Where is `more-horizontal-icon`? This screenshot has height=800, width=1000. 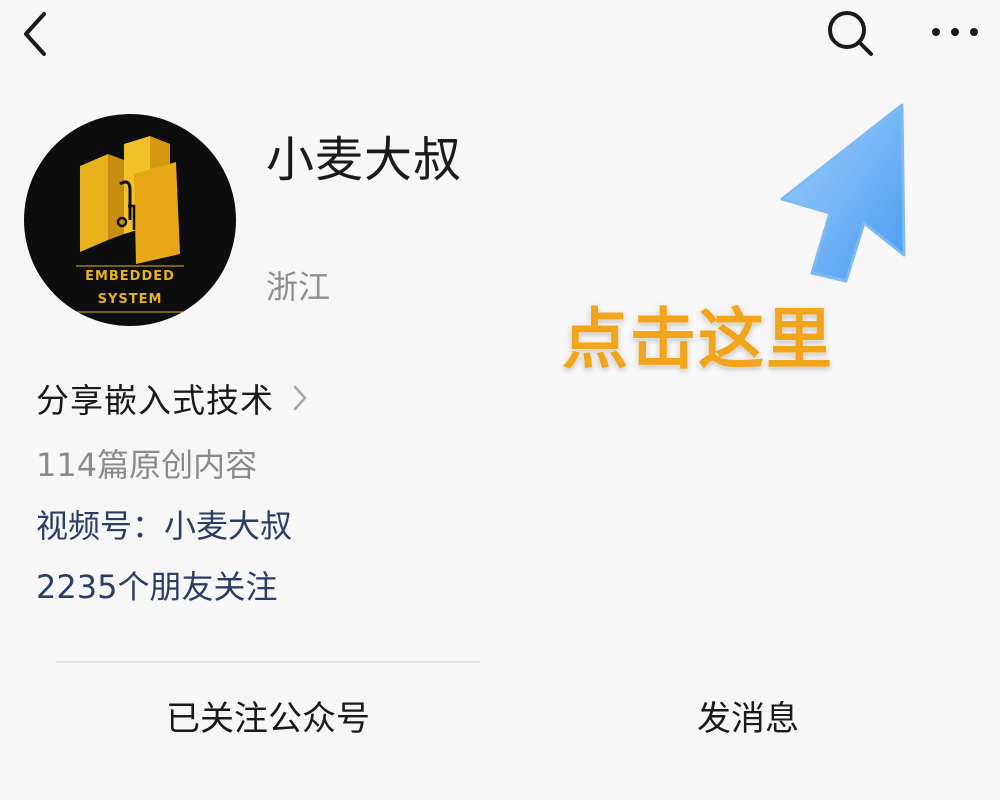
more-horizontal-icon is located at coordinates (955, 32).